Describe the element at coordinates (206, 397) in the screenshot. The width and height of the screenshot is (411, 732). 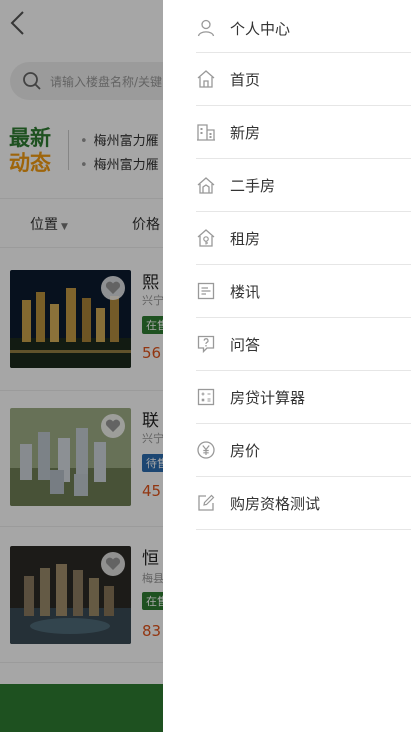
I see `calculator-icon` at that location.